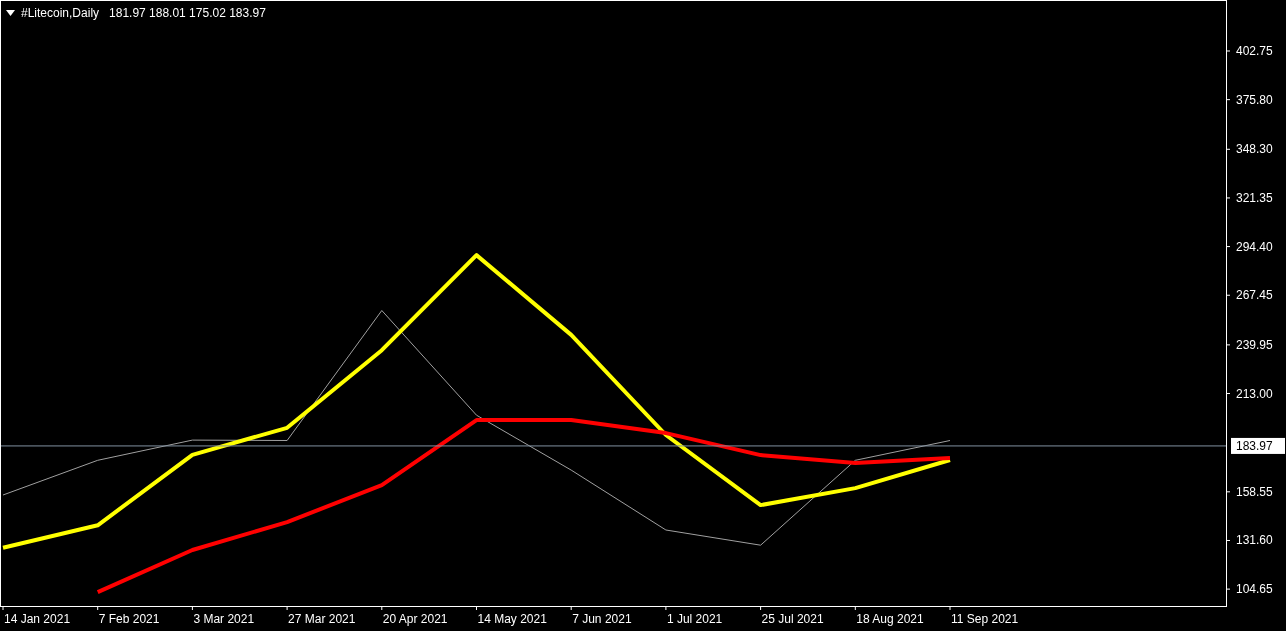 The width and height of the screenshot is (1286, 631). Describe the element at coordinates (694, 619) in the screenshot. I see `date-axis-label: 1 Jul 2021` at that location.